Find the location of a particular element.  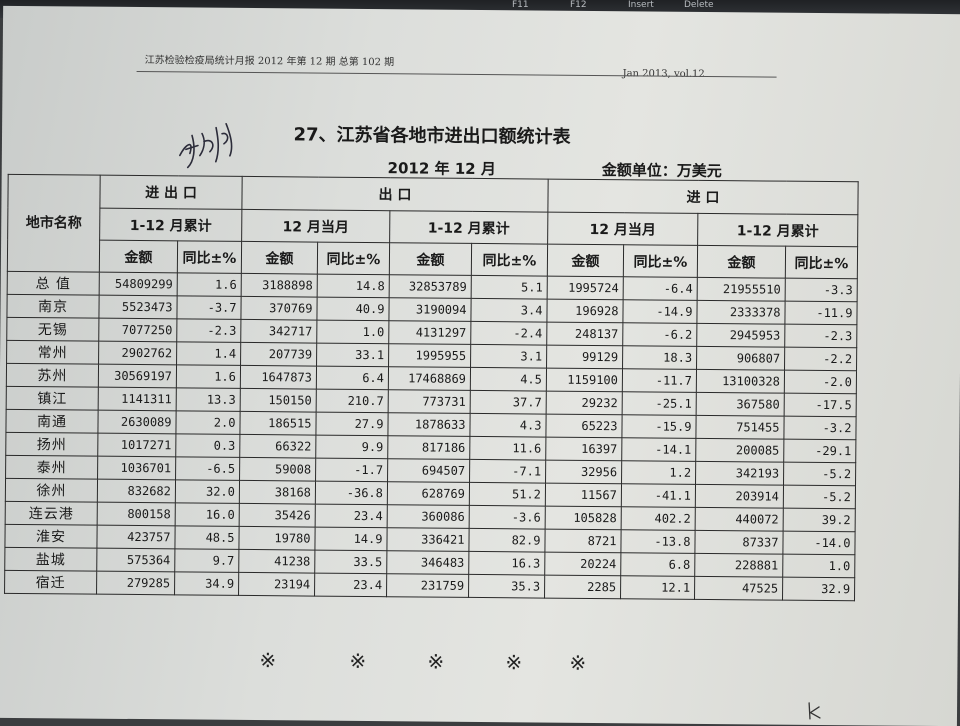

city-name-cell: 盐城 is located at coordinates (50, 559).